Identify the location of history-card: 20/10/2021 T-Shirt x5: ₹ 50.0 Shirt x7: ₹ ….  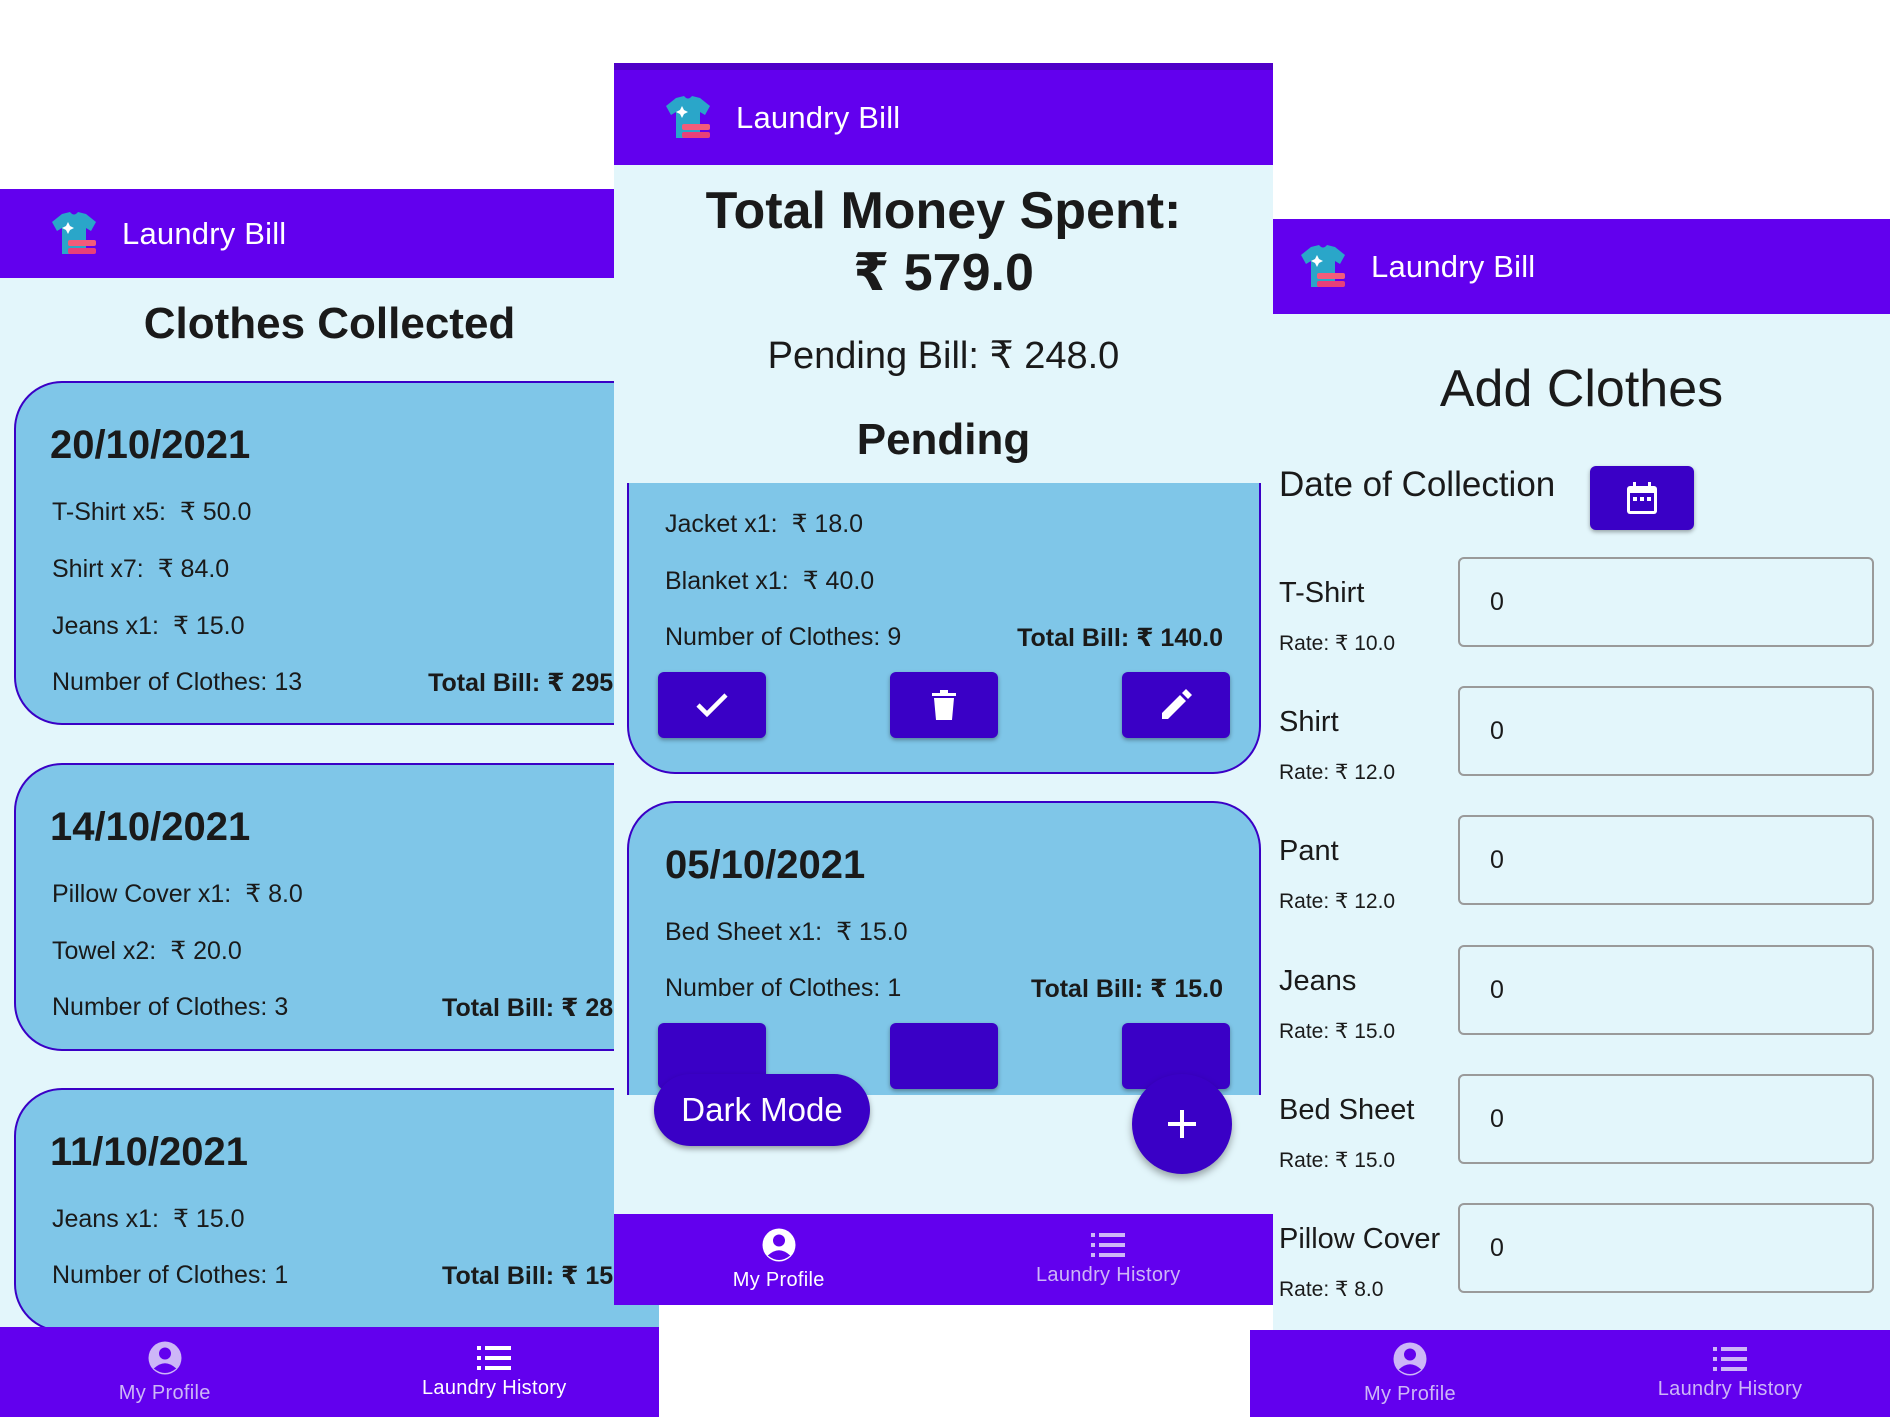
(336, 553).